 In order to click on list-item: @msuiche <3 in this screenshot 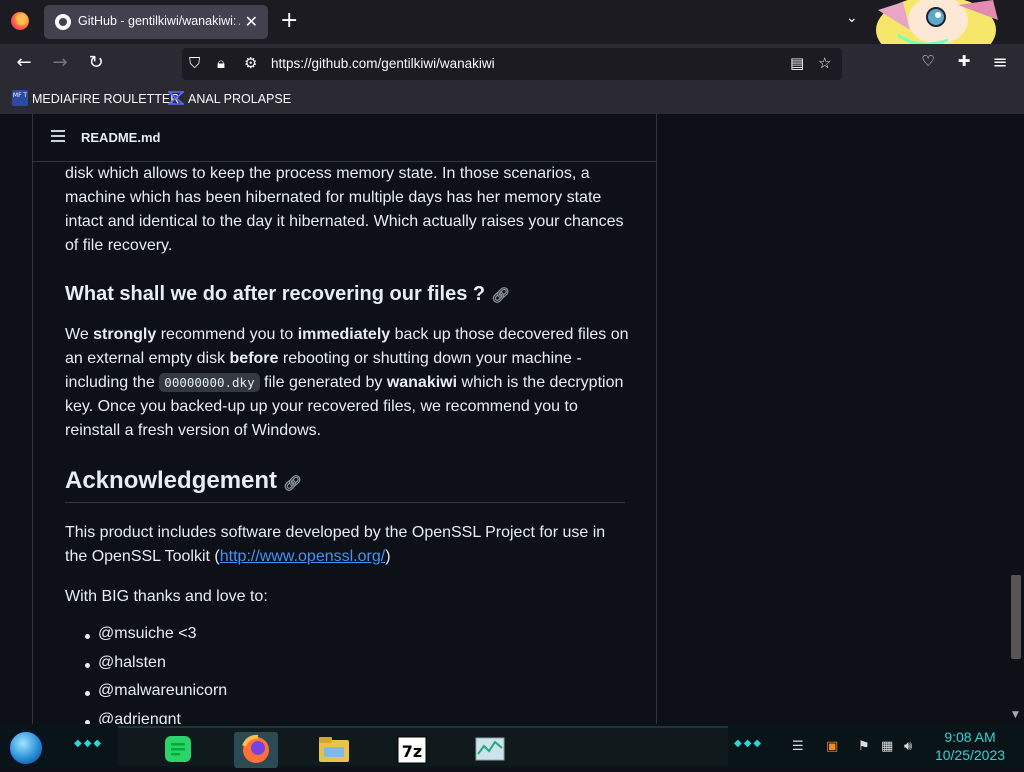, I will do `click(146, 639)`.